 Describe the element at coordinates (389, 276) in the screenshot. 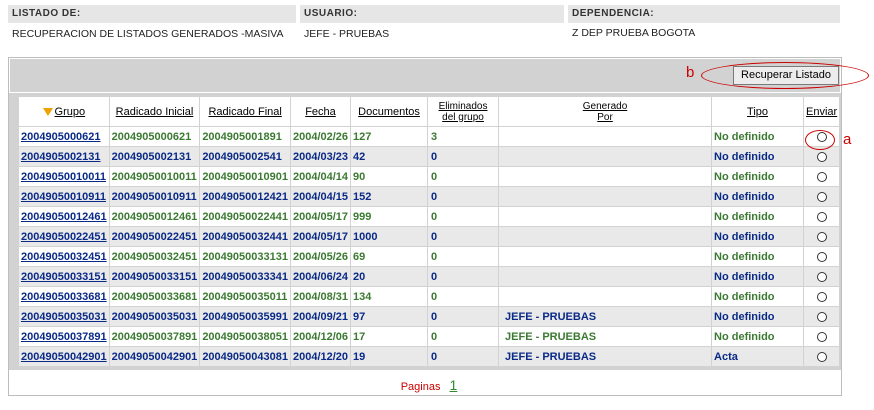

I see `documentos-cell: 20` at that location.